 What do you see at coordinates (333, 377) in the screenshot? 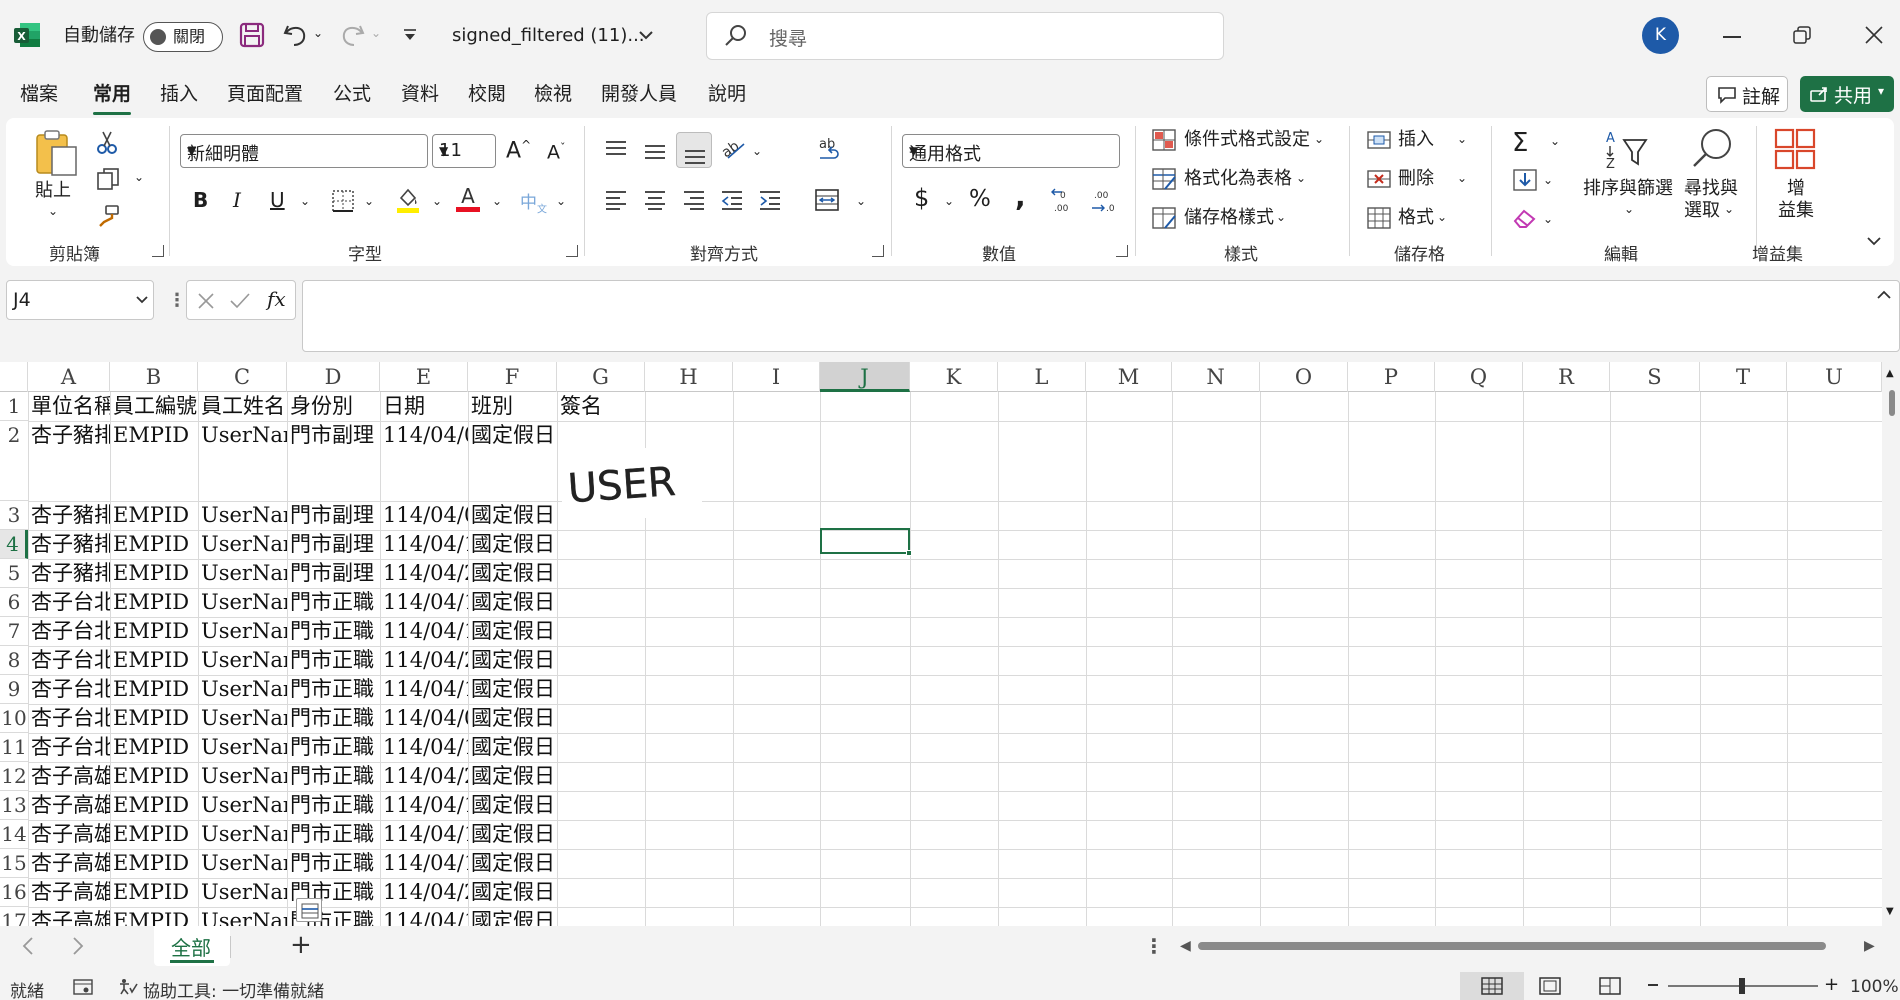
I see `column-header-d: D` at bounding box center [333, 377].